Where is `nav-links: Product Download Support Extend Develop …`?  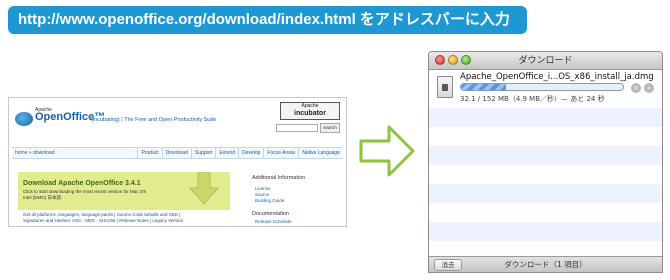 nav-links: Product Download Support Extend Develop … is located at coordinates (238, 153).